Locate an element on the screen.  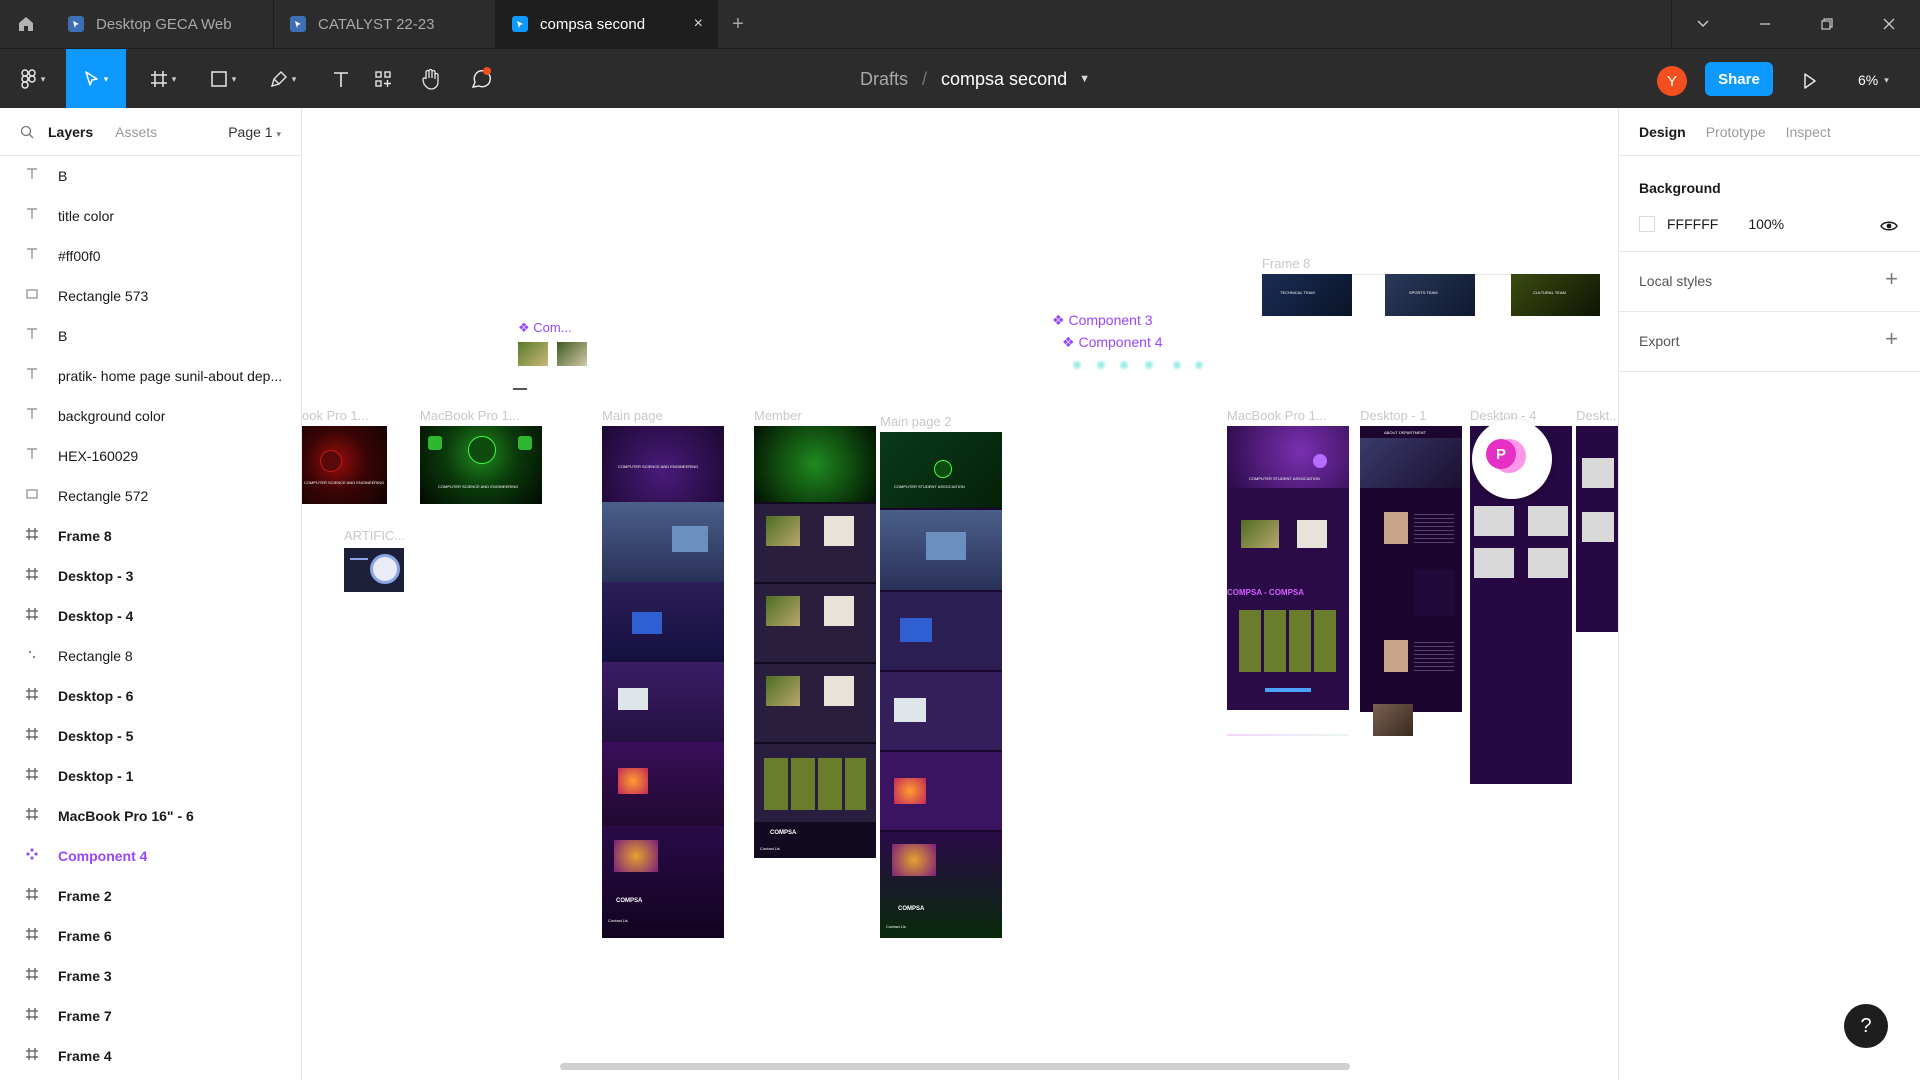
floating-photo is located at coordinates (1393, 720).